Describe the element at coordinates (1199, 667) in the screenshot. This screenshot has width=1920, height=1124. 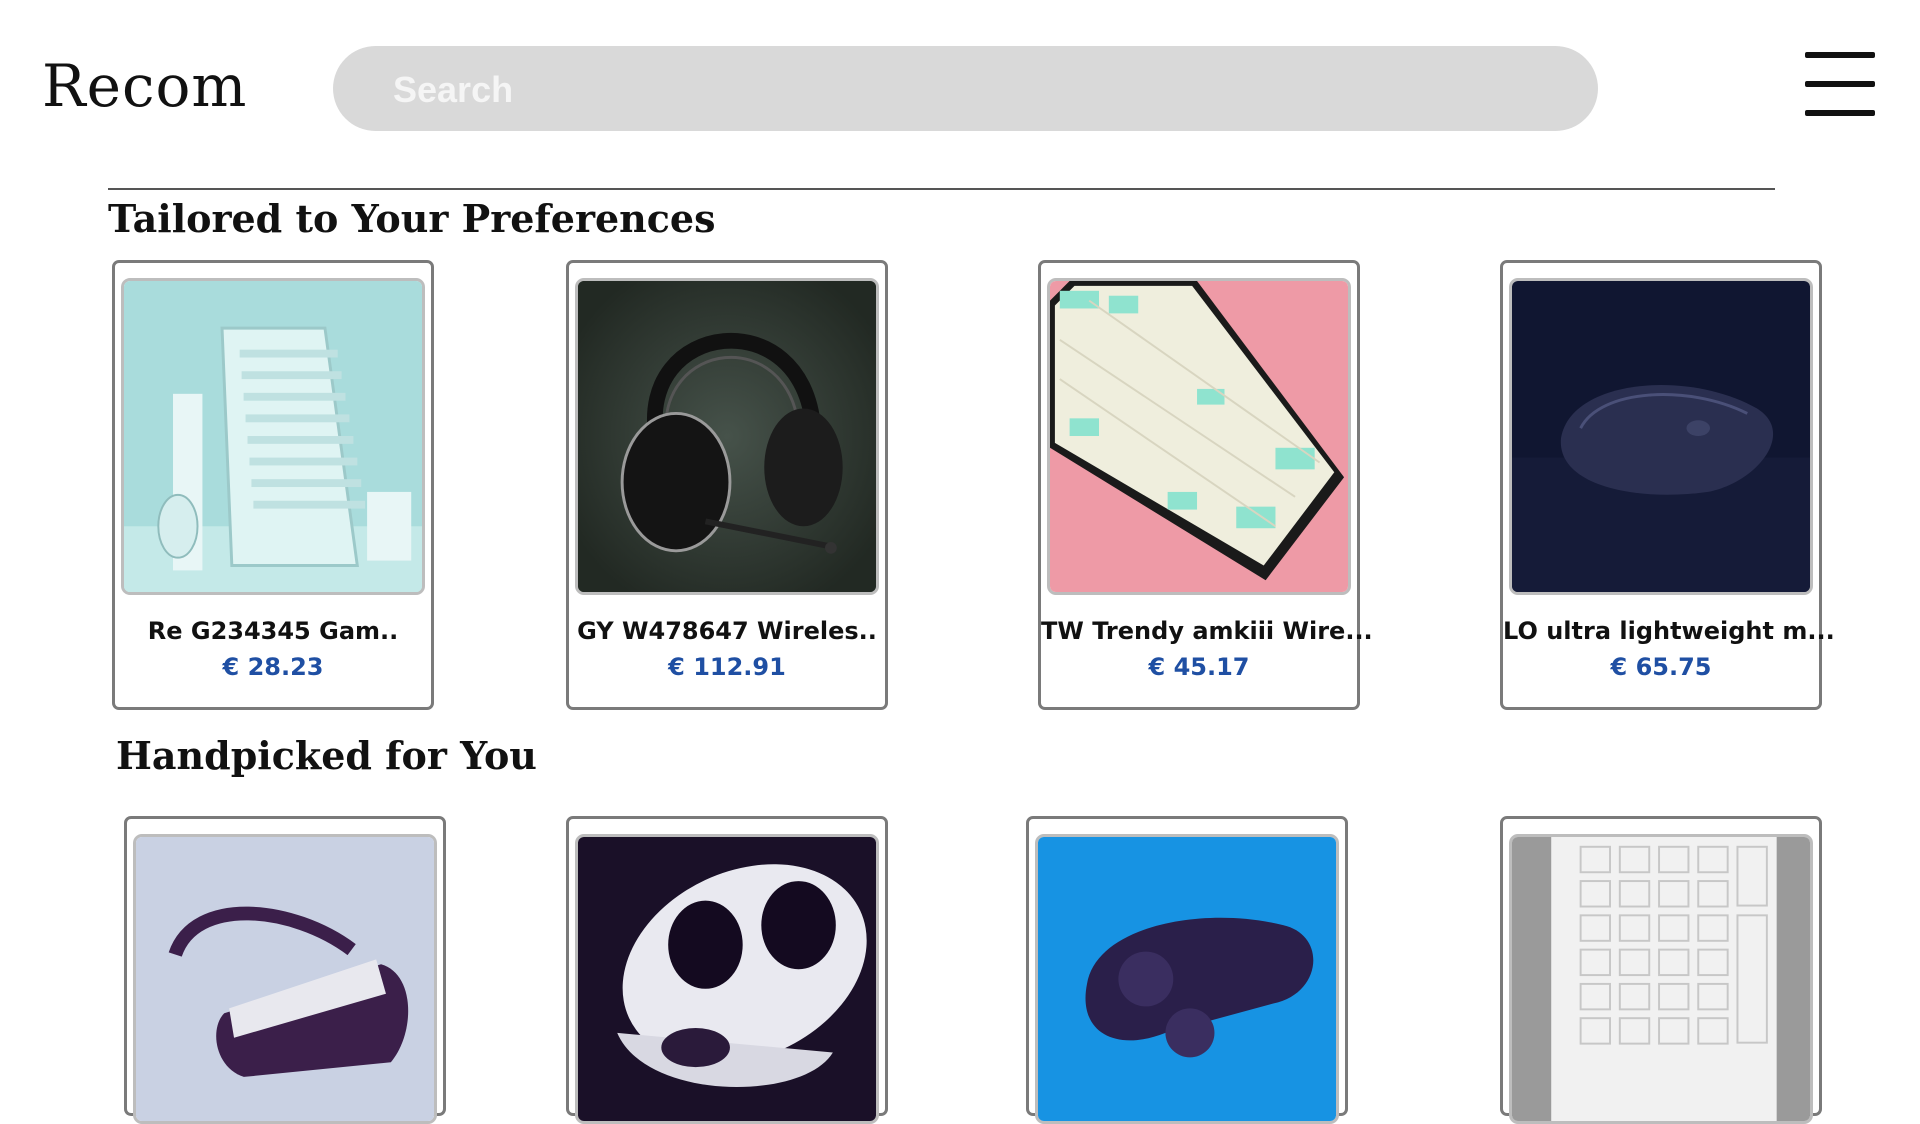
I see `product-price: € 45.17` at that location.